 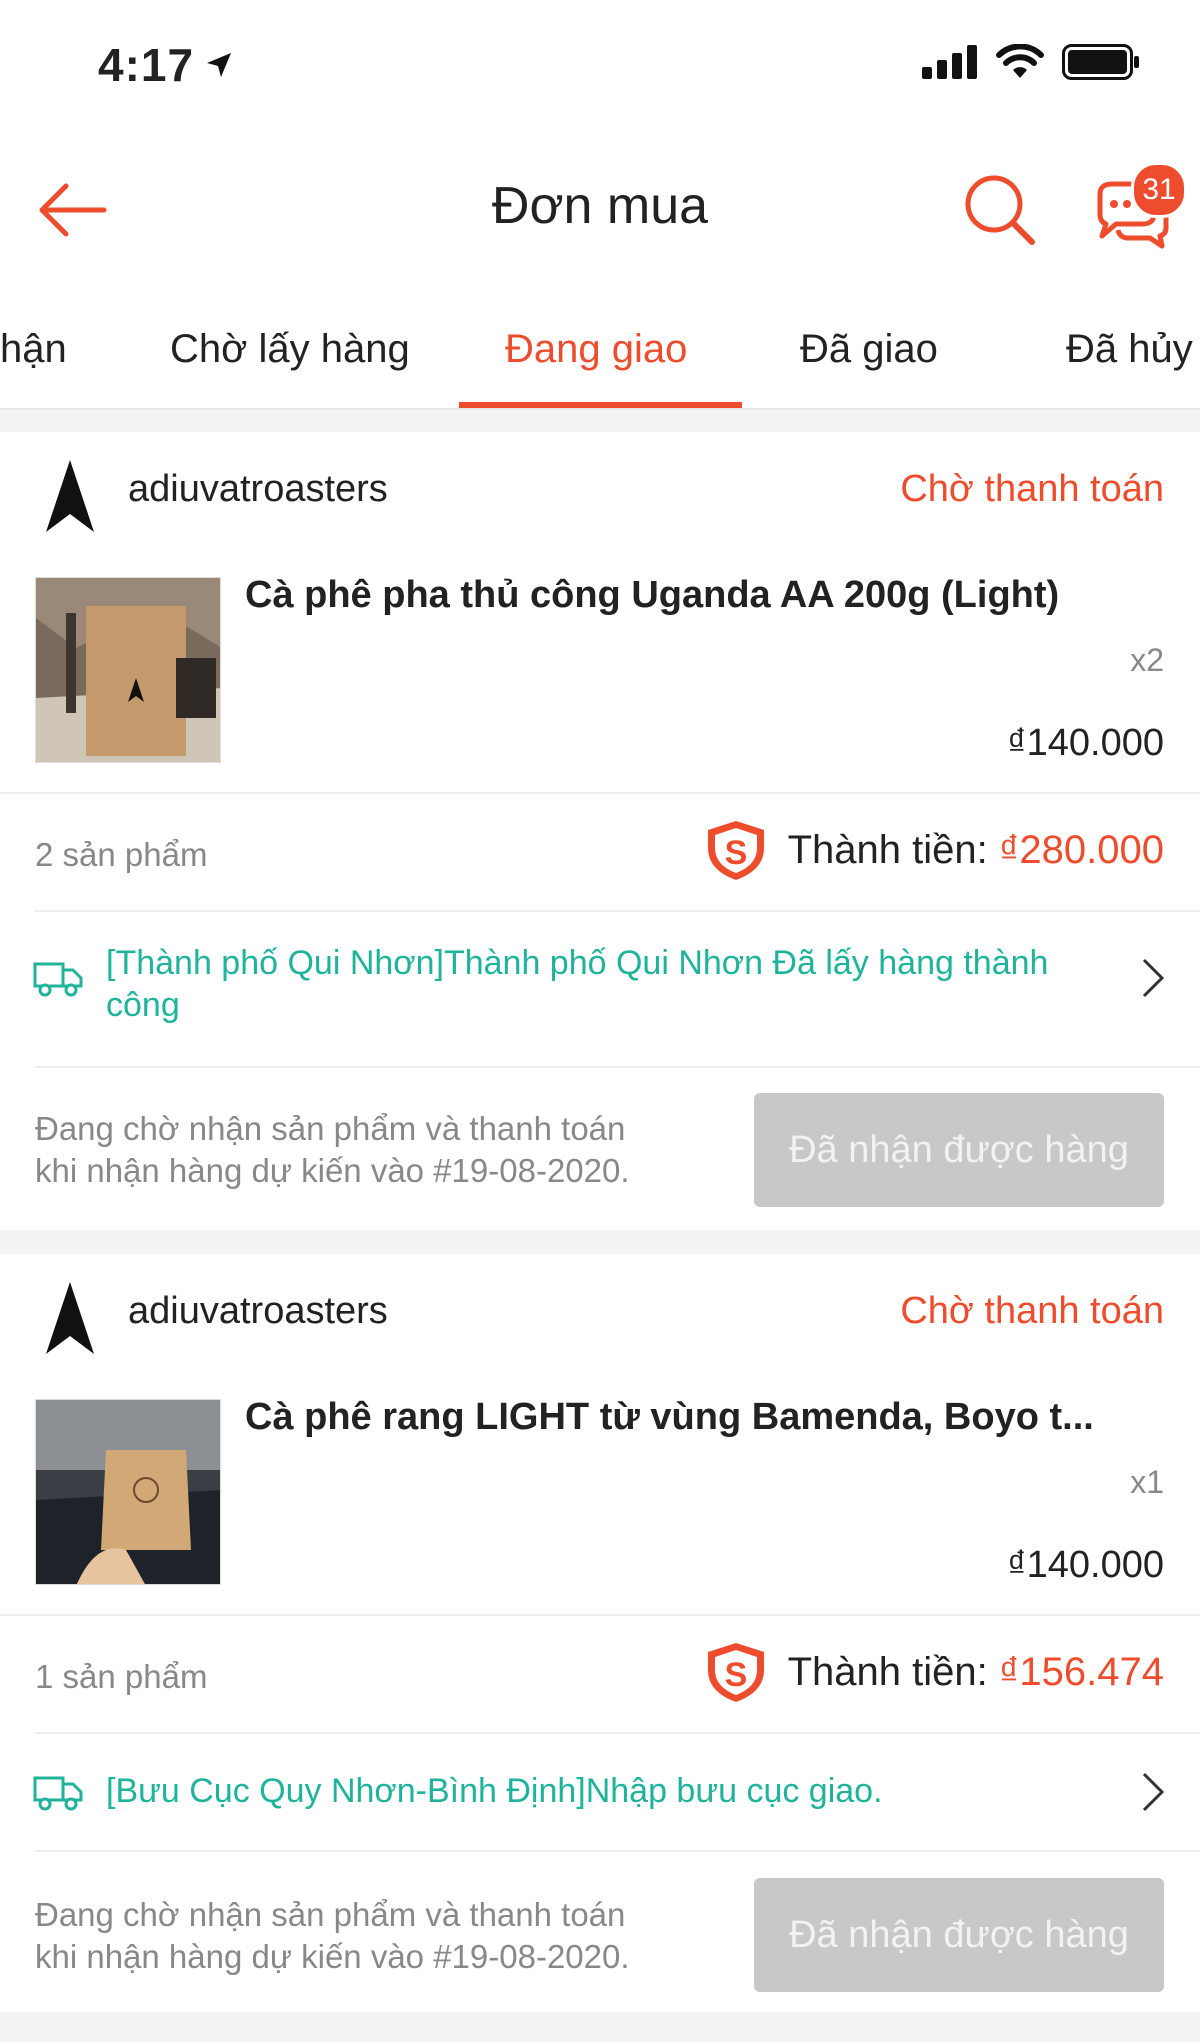 I want to click on status-icons, so click(x=1031, y=62).